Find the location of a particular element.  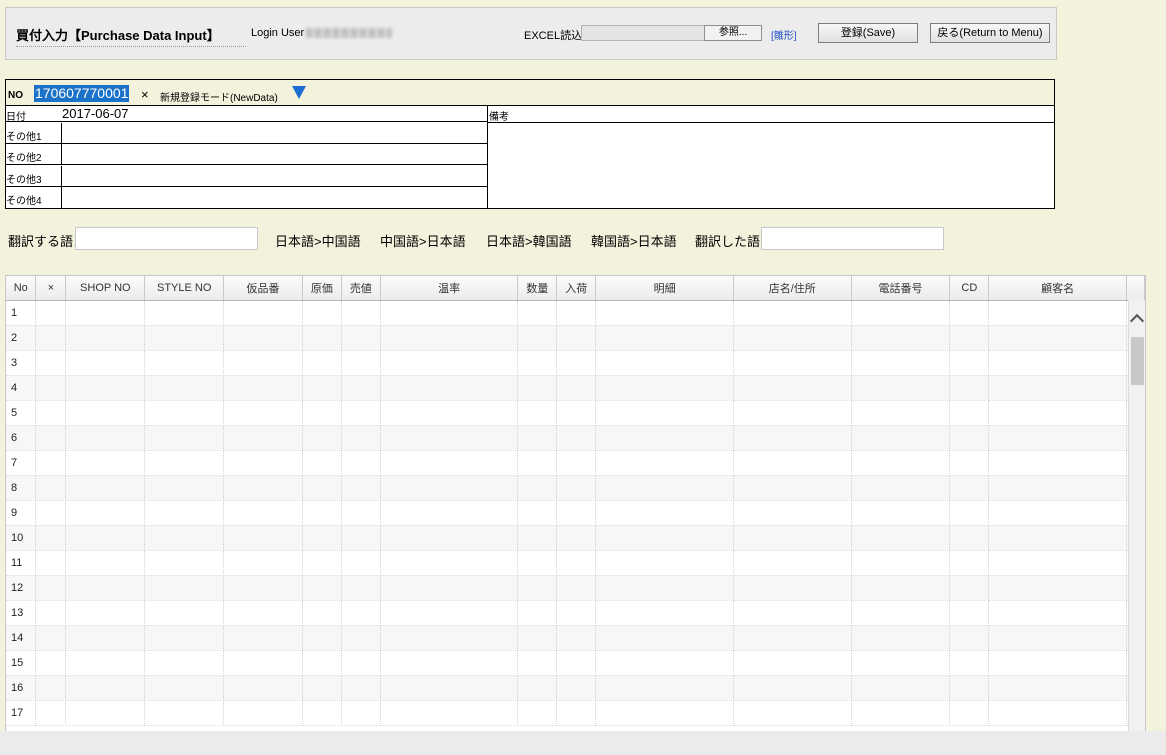

zh-to-ja-button: 中国語>日本語 is located at coordinates (423, 240).